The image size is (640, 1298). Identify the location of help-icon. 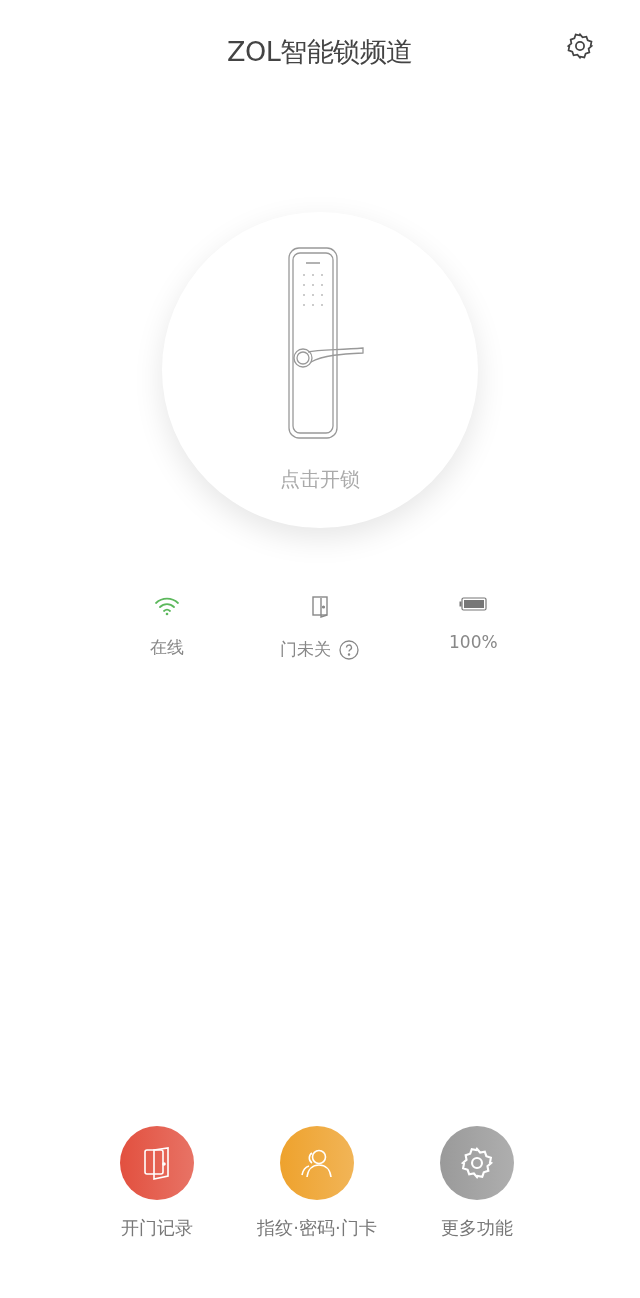
(349, 649).